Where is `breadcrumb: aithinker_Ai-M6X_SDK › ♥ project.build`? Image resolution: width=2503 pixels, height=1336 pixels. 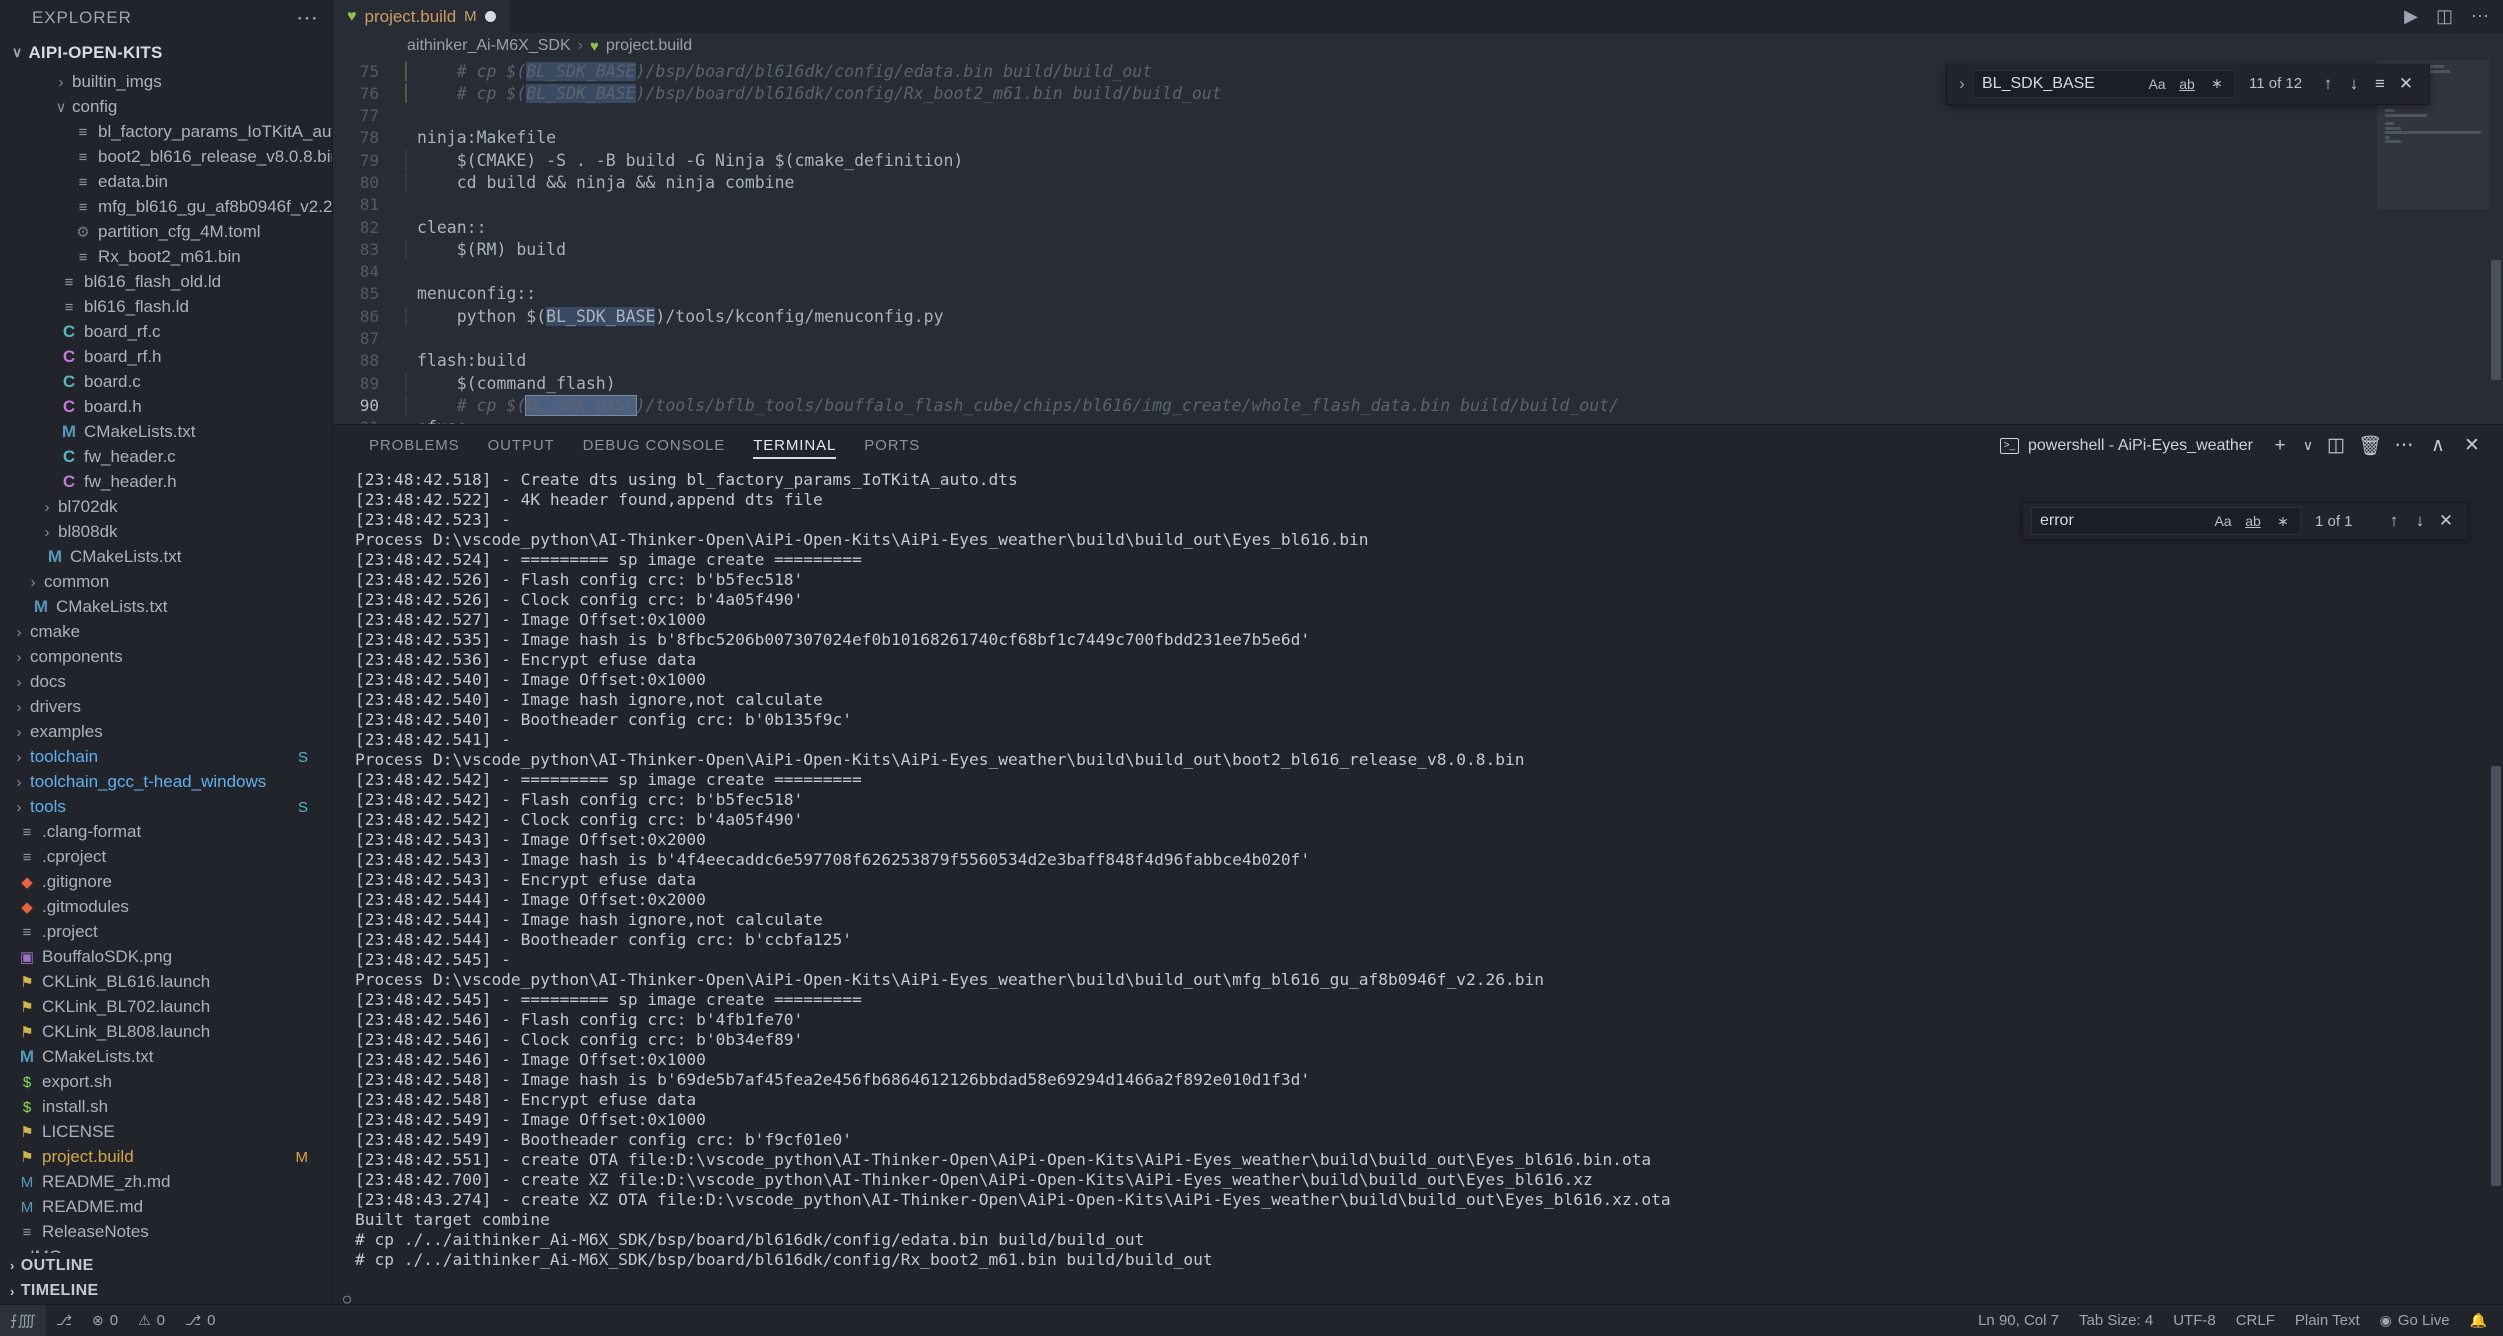 breadcrumb: aithinker_Ai-M6X_SDK › ♥ project.build is located at coordinates (1418, 46).